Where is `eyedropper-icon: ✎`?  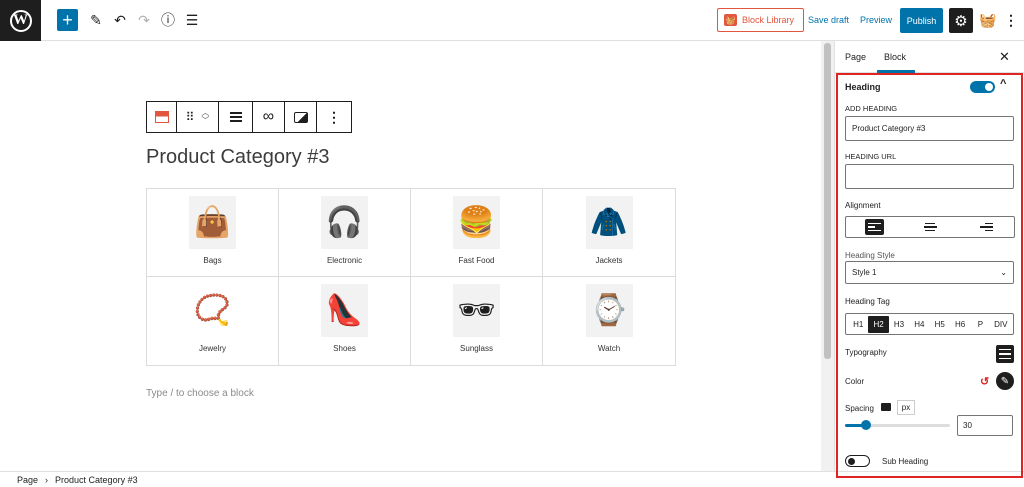
eyedropper-icon: ✎ is located at coordinates (1005, 381).